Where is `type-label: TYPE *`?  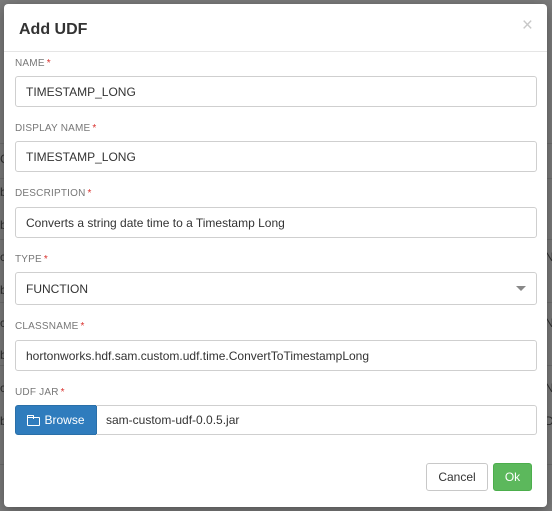 type-label: TYPE * is located at coordinates (31, 259).